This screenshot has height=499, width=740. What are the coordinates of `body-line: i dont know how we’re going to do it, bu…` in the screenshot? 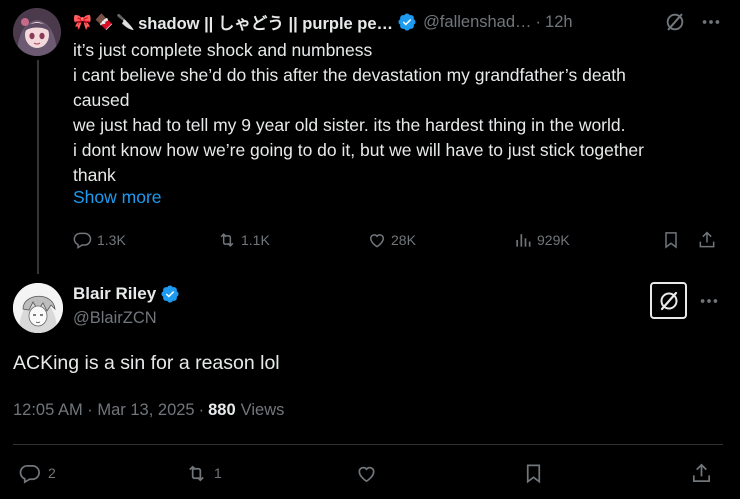 It's located at (358, 150).